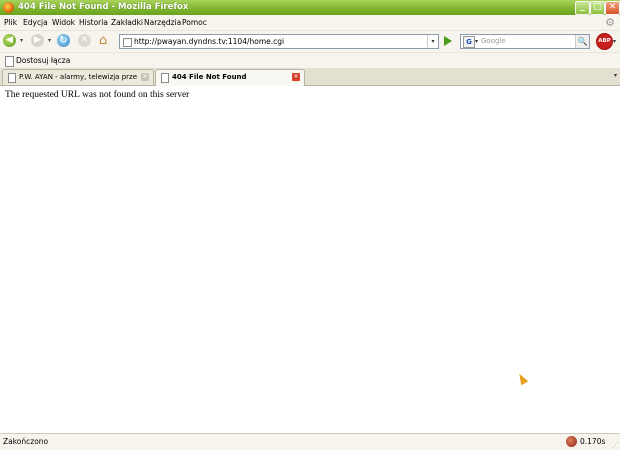 This screenshot has height=450, width=620. What do you see at coordinates (84, 40) in the screenshot?
I see `stop-button: ✕` at bounding box center [84, 40].